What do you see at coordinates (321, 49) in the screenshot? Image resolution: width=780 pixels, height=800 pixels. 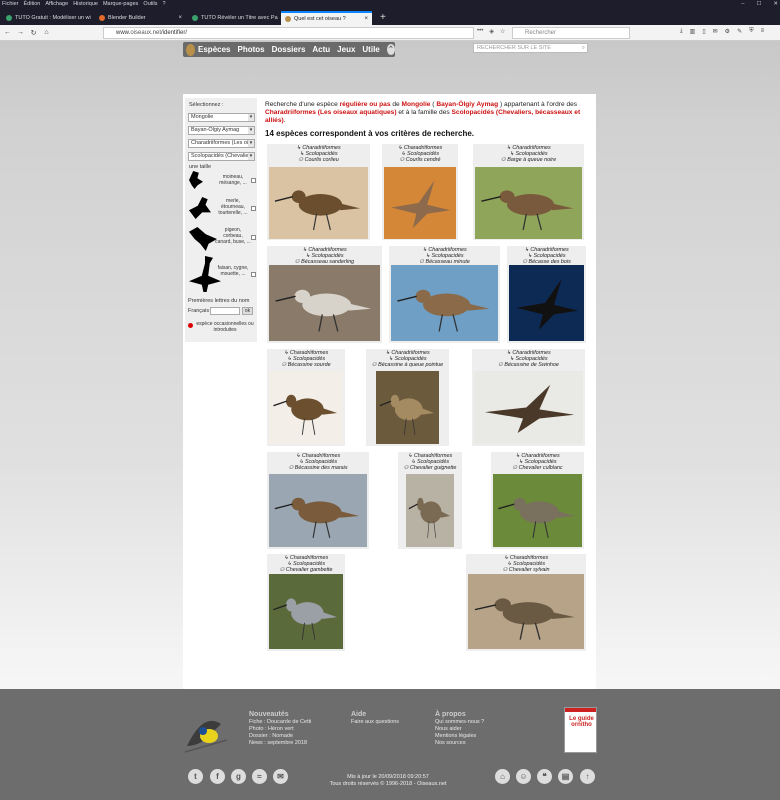 I see `nav-actu: Actu` at bounding box center [321, 49].